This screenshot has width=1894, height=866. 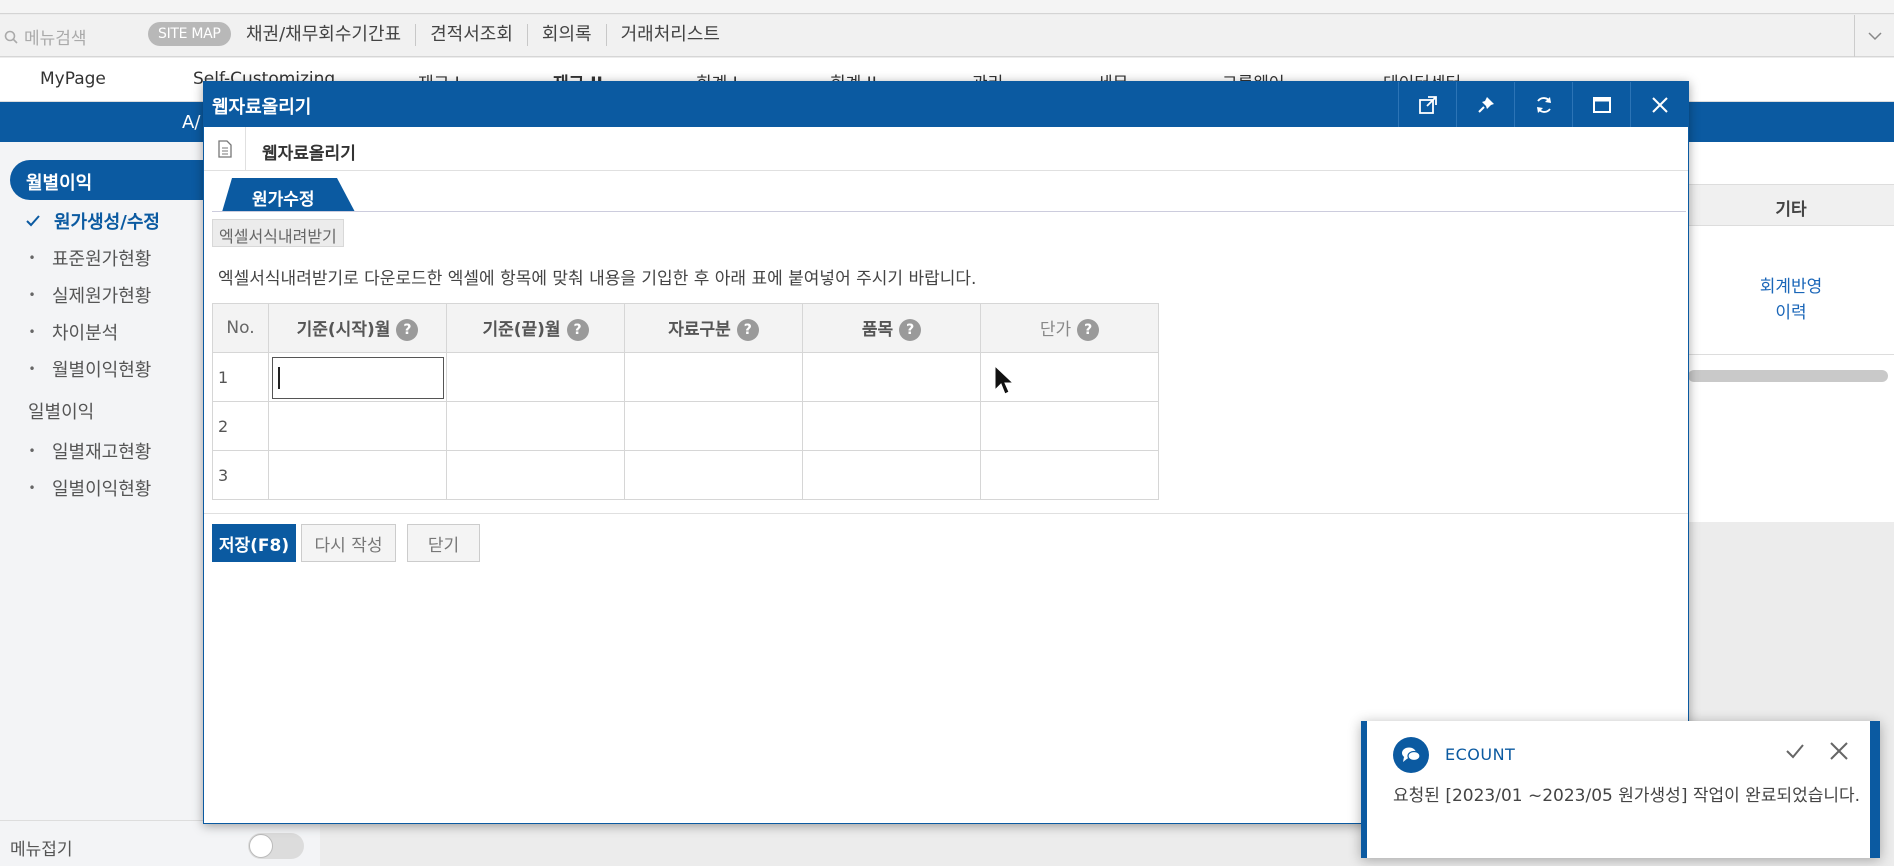 I want to click on refresh-button, so click(x=1543, y=104).